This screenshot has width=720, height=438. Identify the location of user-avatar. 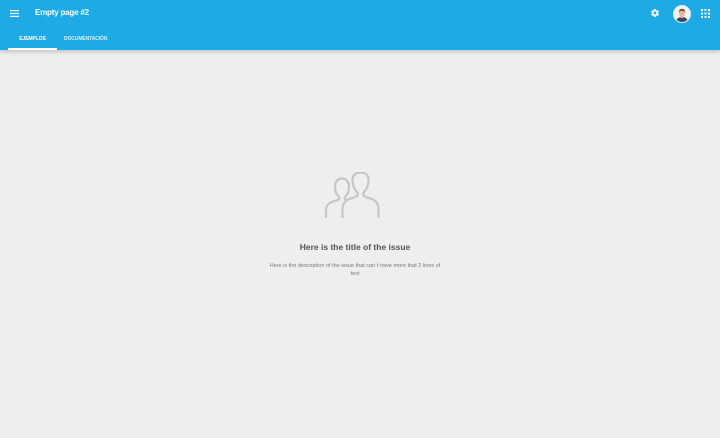
(682, 14).